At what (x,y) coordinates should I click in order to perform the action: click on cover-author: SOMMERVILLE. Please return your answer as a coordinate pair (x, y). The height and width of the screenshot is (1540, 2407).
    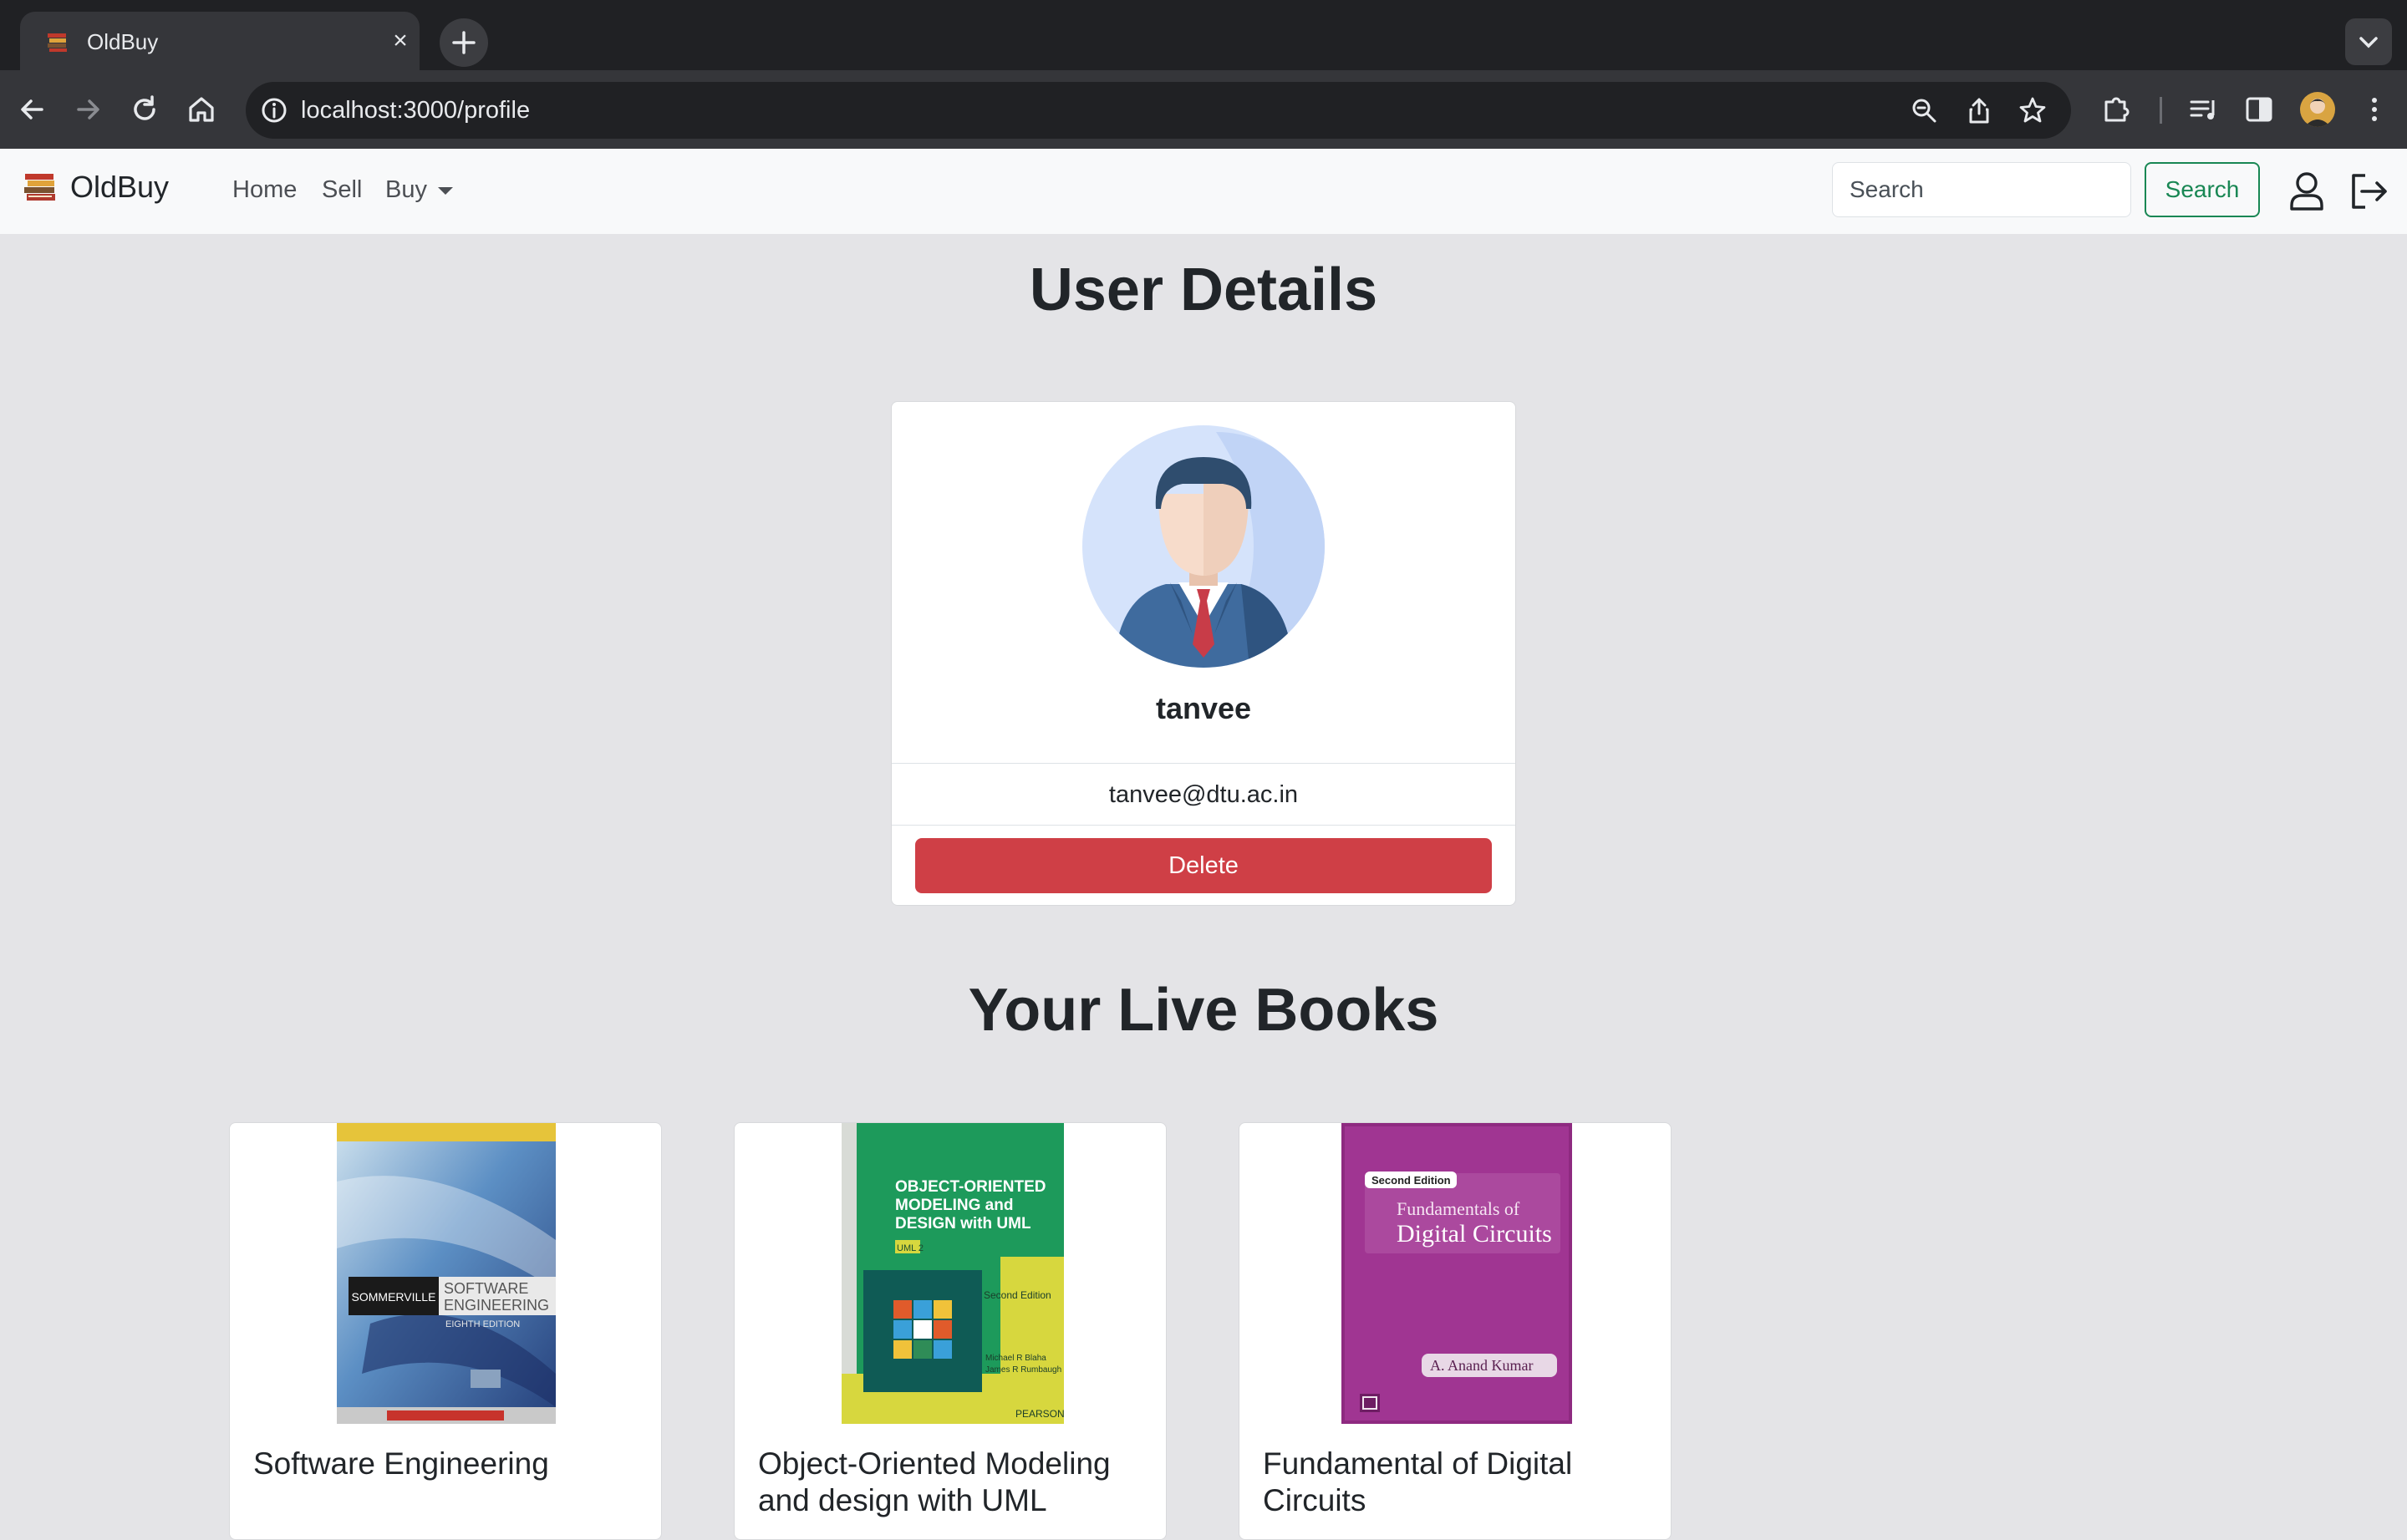
    Looking at the image, I should click on (394, 1297).